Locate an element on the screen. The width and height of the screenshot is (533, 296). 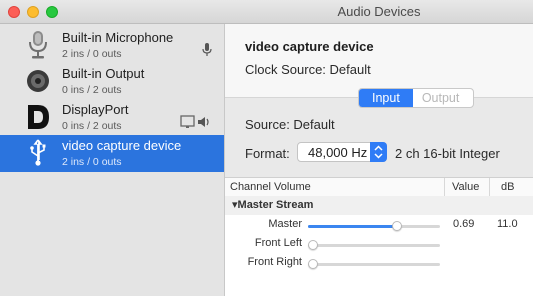
tab-output: Output is located at coordinates (443, 98).